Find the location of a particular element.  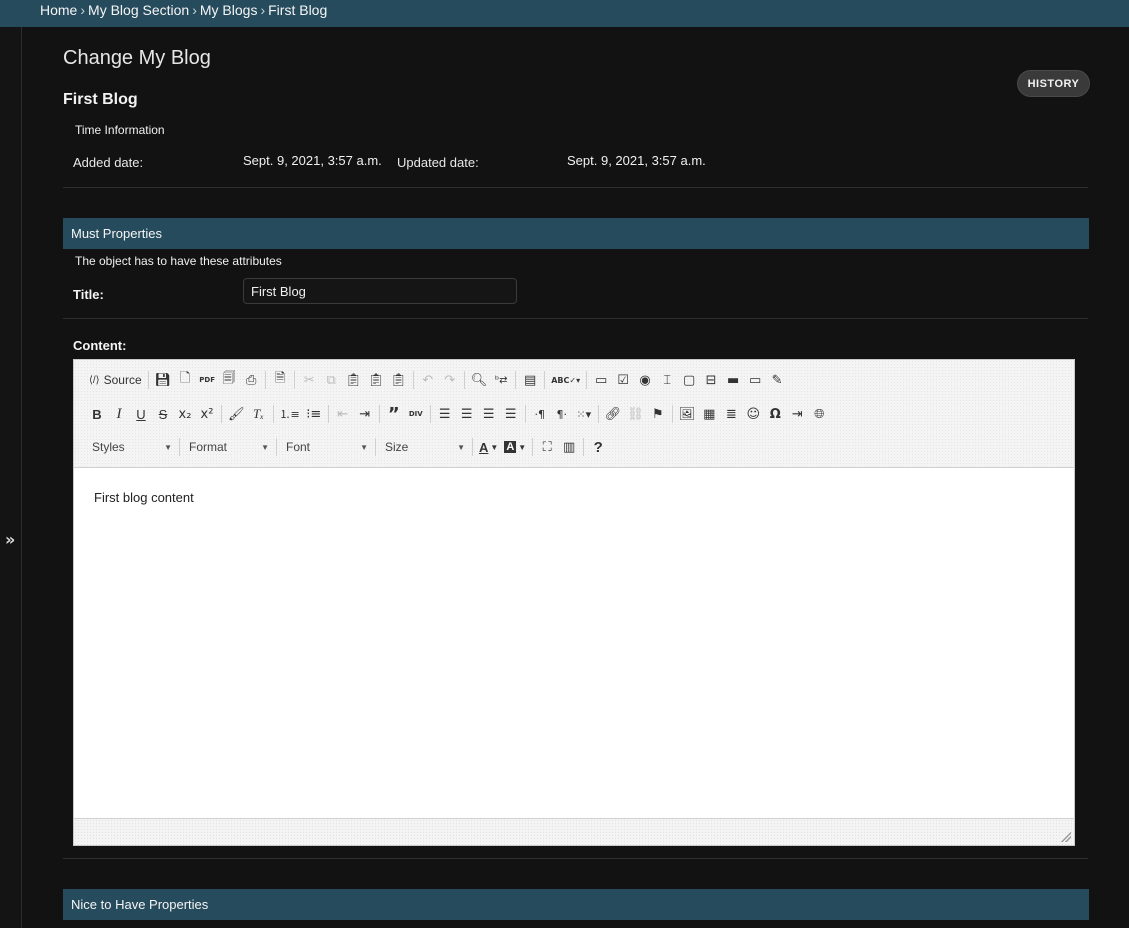

blockquote-icon: ” is located at coordinates (394, 414).